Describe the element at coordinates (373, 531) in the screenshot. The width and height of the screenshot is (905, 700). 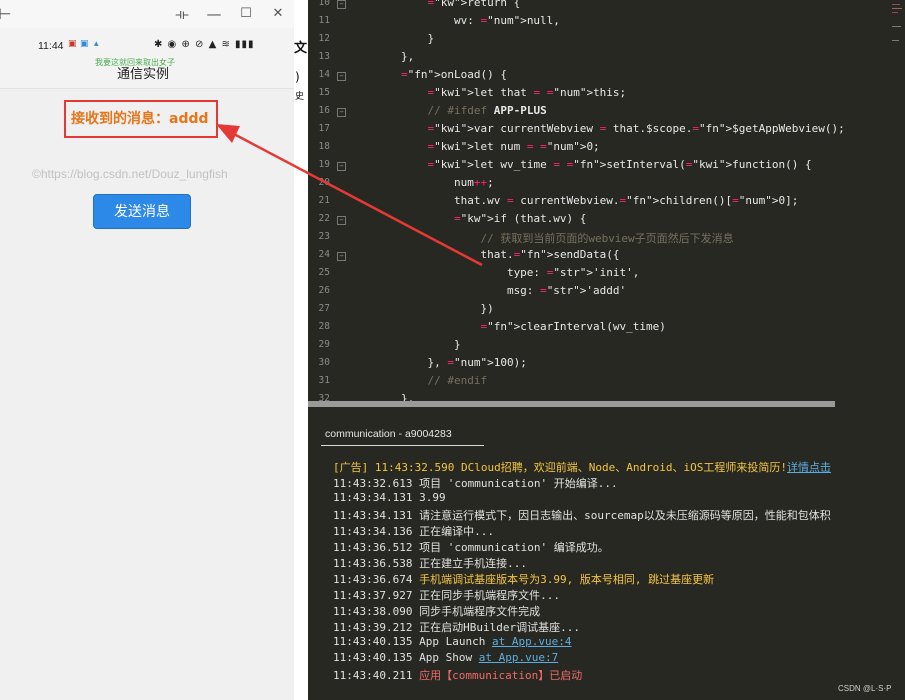
I see `log-time: 11:43:34.136` at that location.